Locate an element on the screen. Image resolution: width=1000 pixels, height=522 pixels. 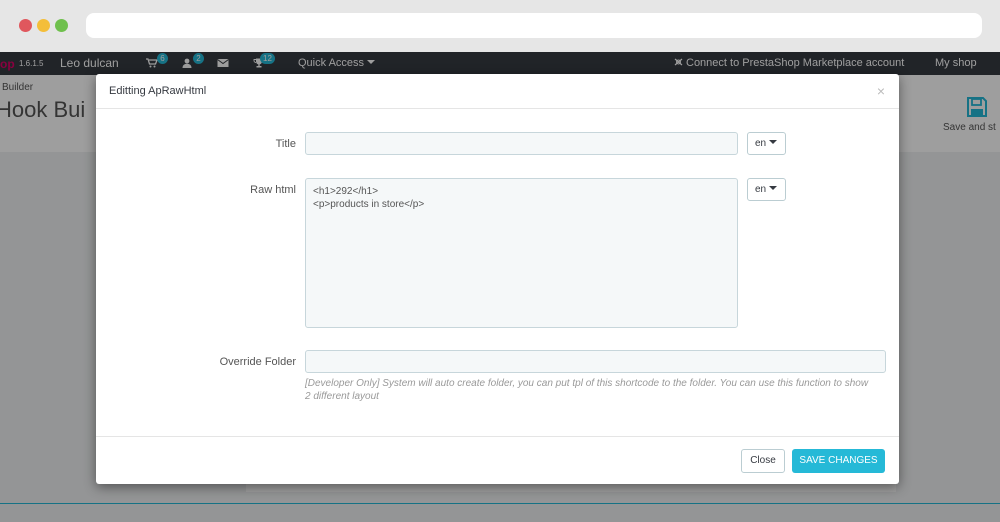
window-maximize-dot is located at coordinates (61, 25).